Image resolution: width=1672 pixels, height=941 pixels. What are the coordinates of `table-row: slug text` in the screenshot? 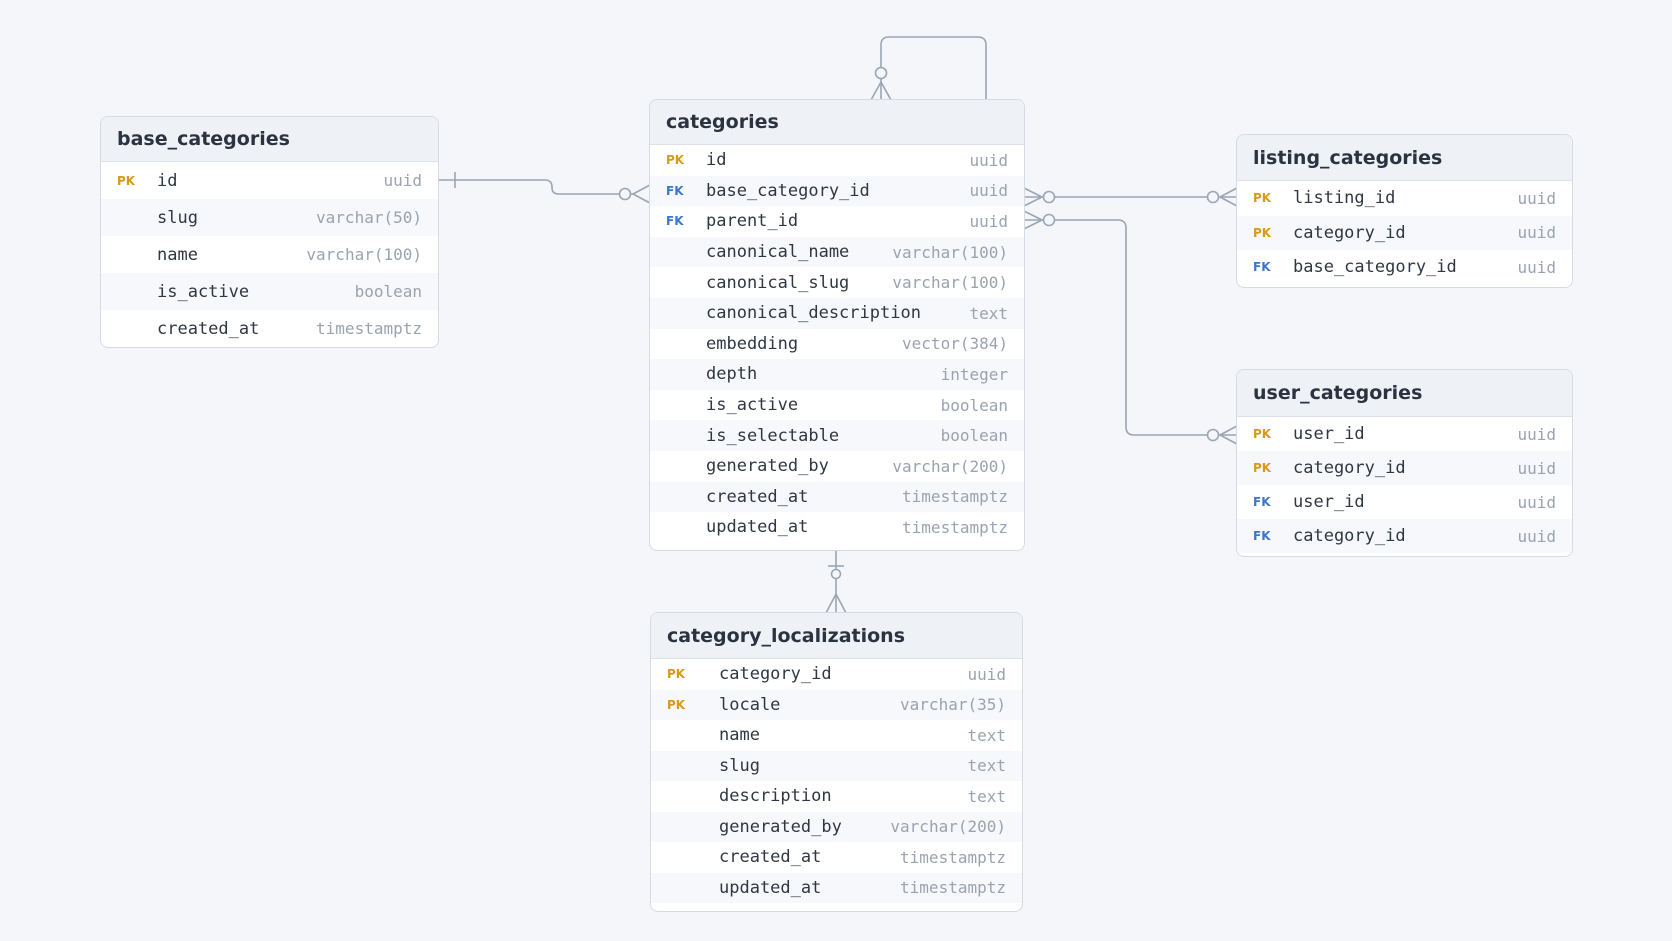 It's located at (836, 765).